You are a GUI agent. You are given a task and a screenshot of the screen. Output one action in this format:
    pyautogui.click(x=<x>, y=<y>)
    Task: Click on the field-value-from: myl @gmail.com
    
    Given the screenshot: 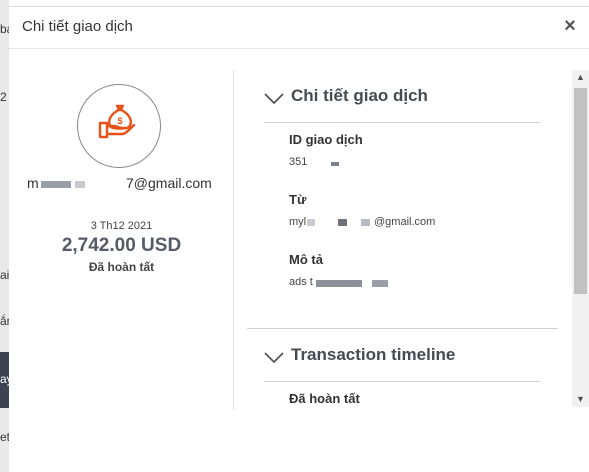 What is the action you would take?
    pyautogui.click(x=409, y=223)
    